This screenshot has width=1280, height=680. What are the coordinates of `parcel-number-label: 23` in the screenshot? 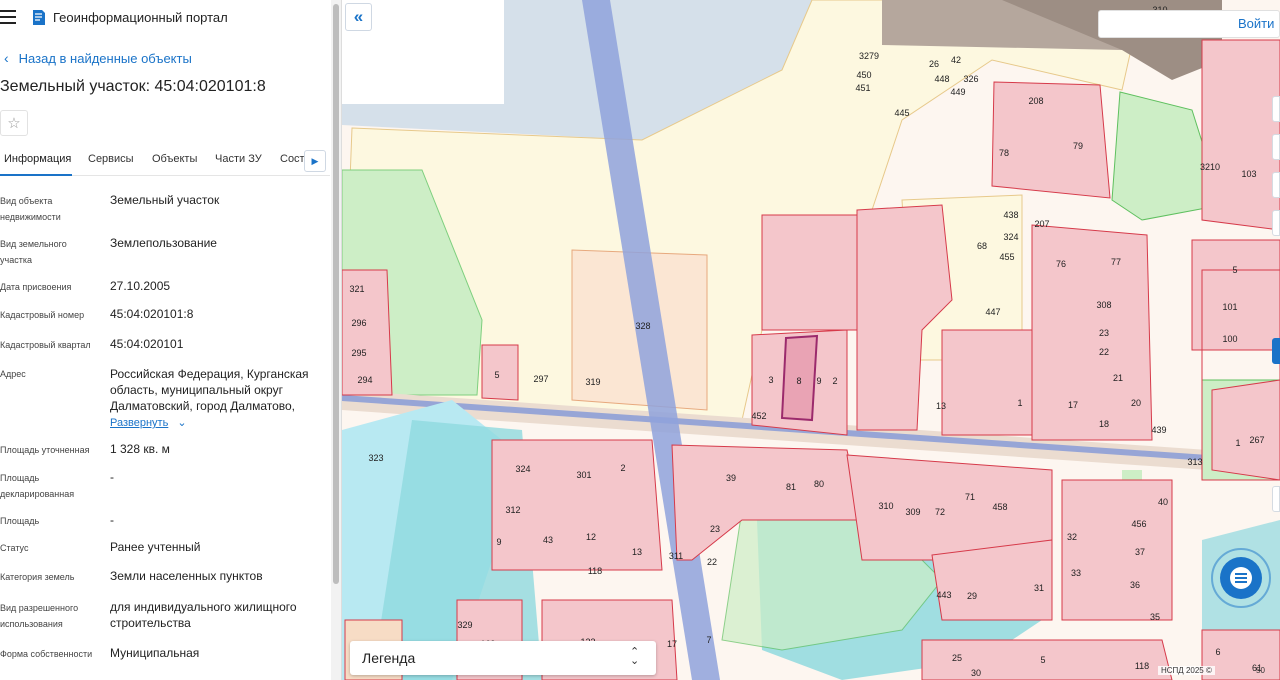 It's located at (715, 529).